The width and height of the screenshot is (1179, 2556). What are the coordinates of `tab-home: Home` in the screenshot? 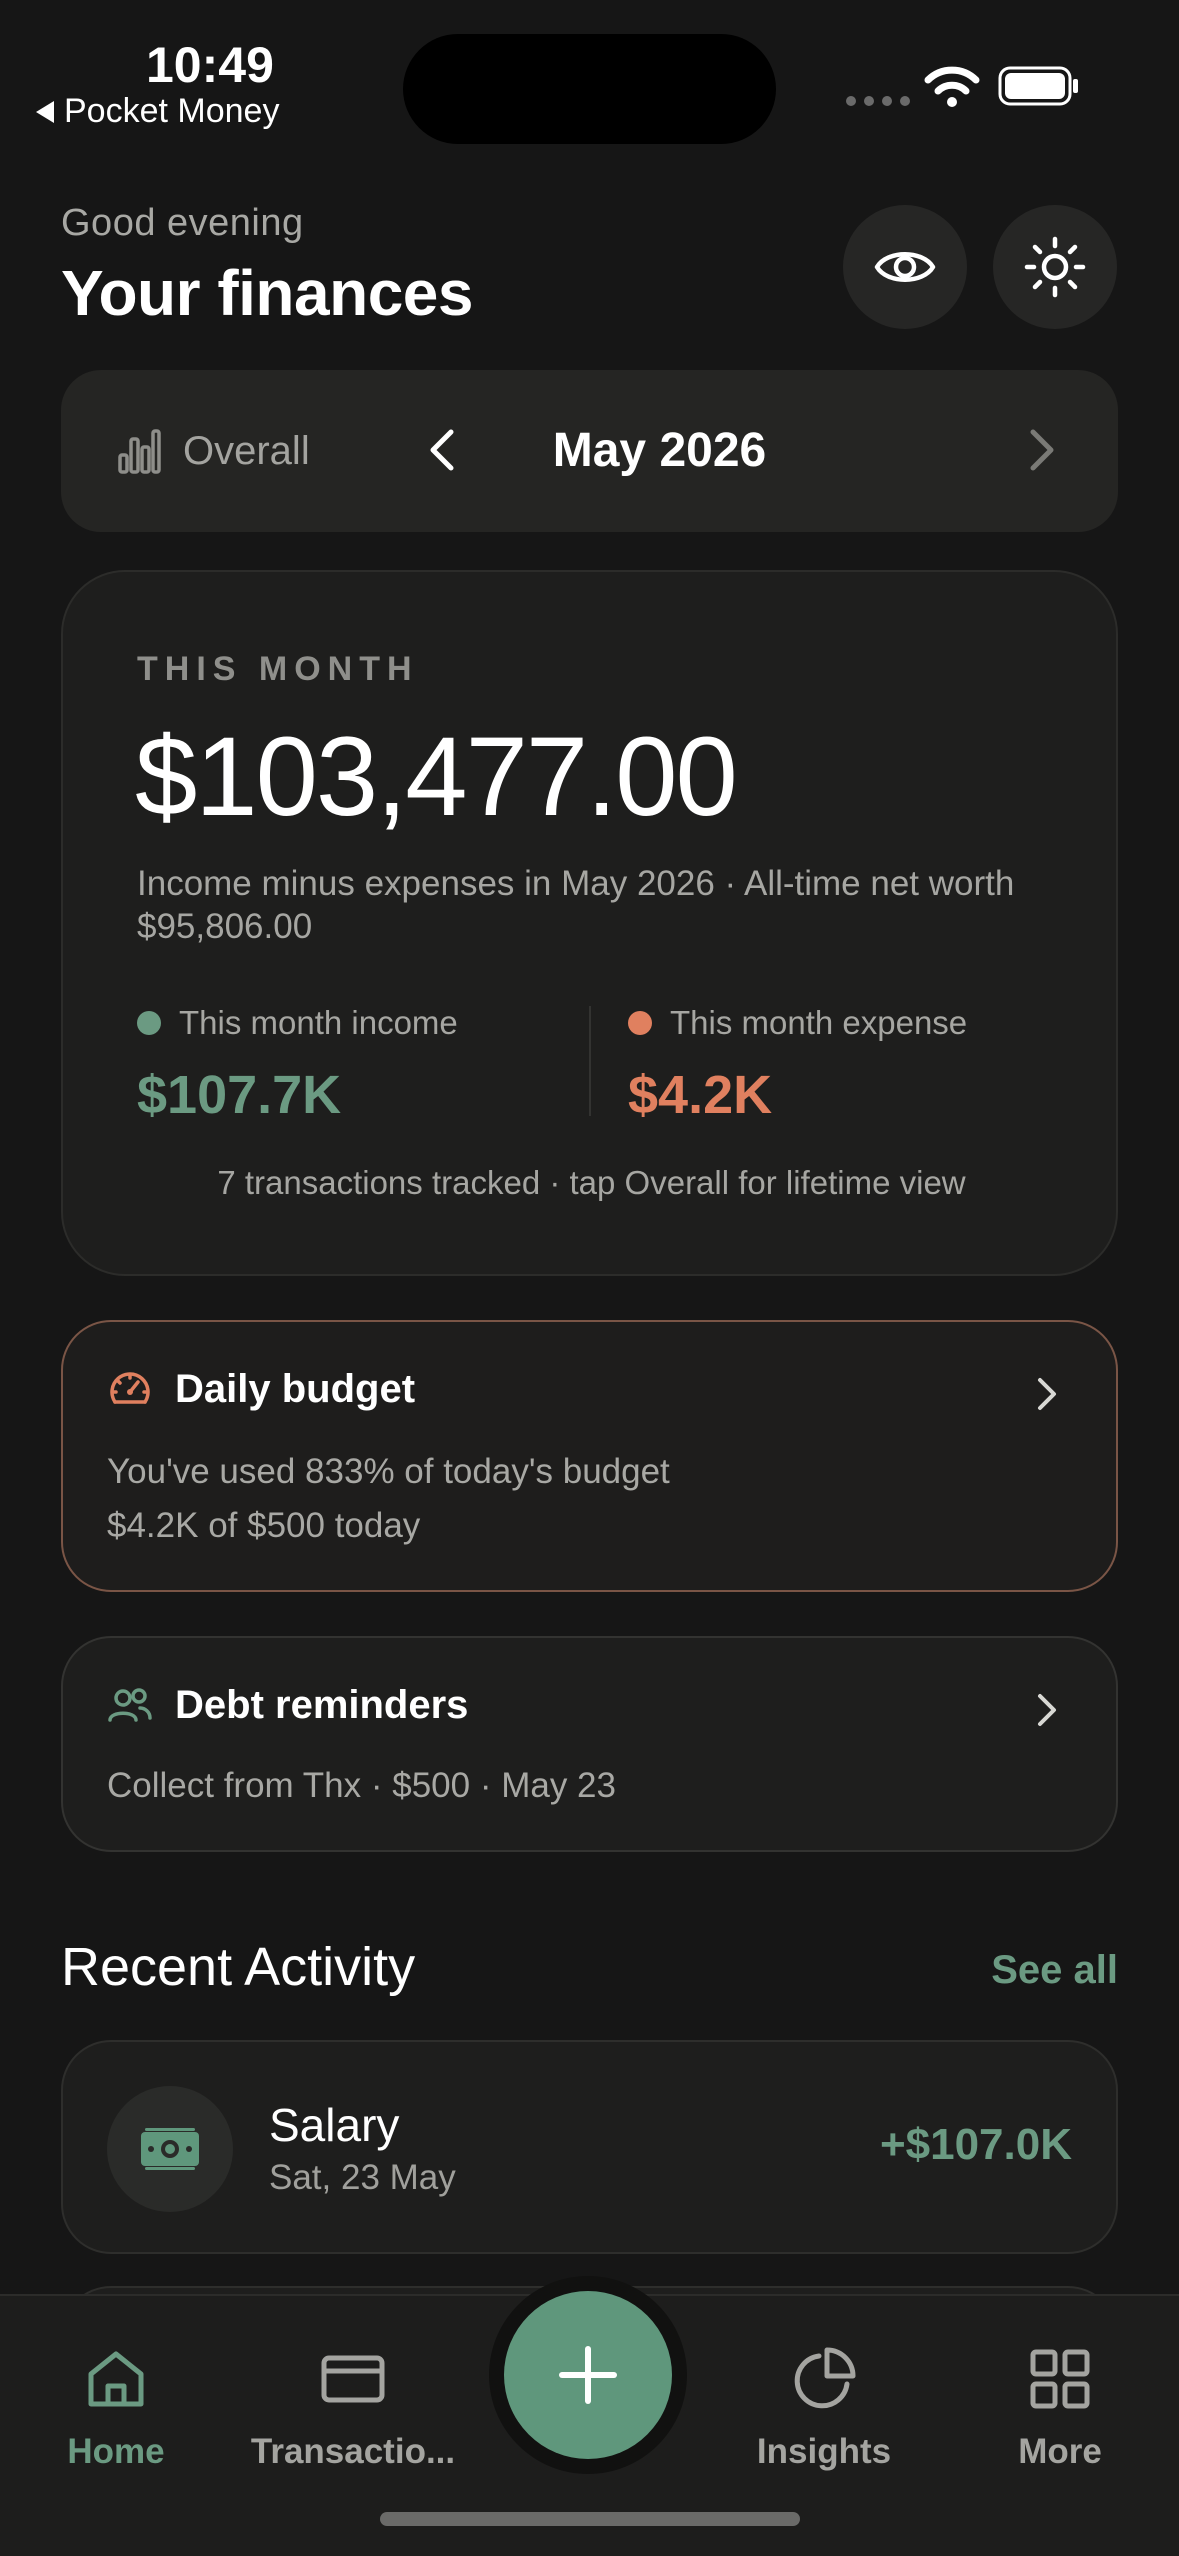 It's located at (116, 2408).